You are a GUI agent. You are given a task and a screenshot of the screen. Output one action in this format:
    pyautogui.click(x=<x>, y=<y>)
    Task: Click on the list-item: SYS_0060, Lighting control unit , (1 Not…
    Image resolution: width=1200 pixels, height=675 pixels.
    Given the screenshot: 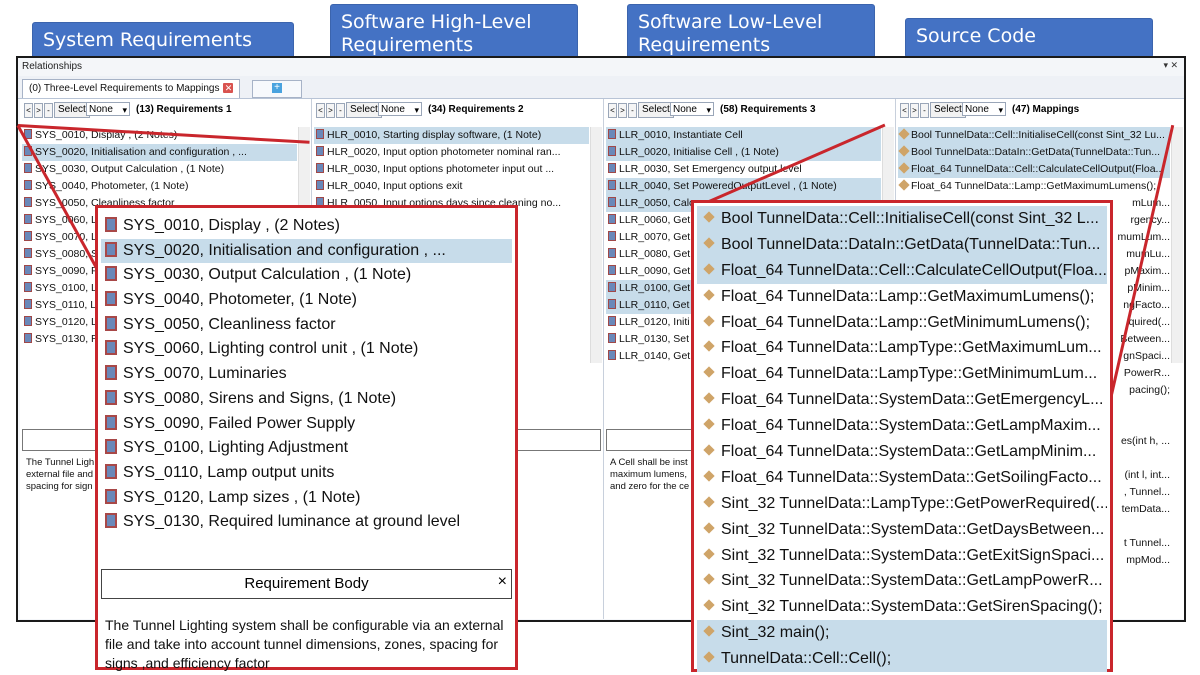 What is the action you would take?
    pyautogui.click(x=306, y=349)
    